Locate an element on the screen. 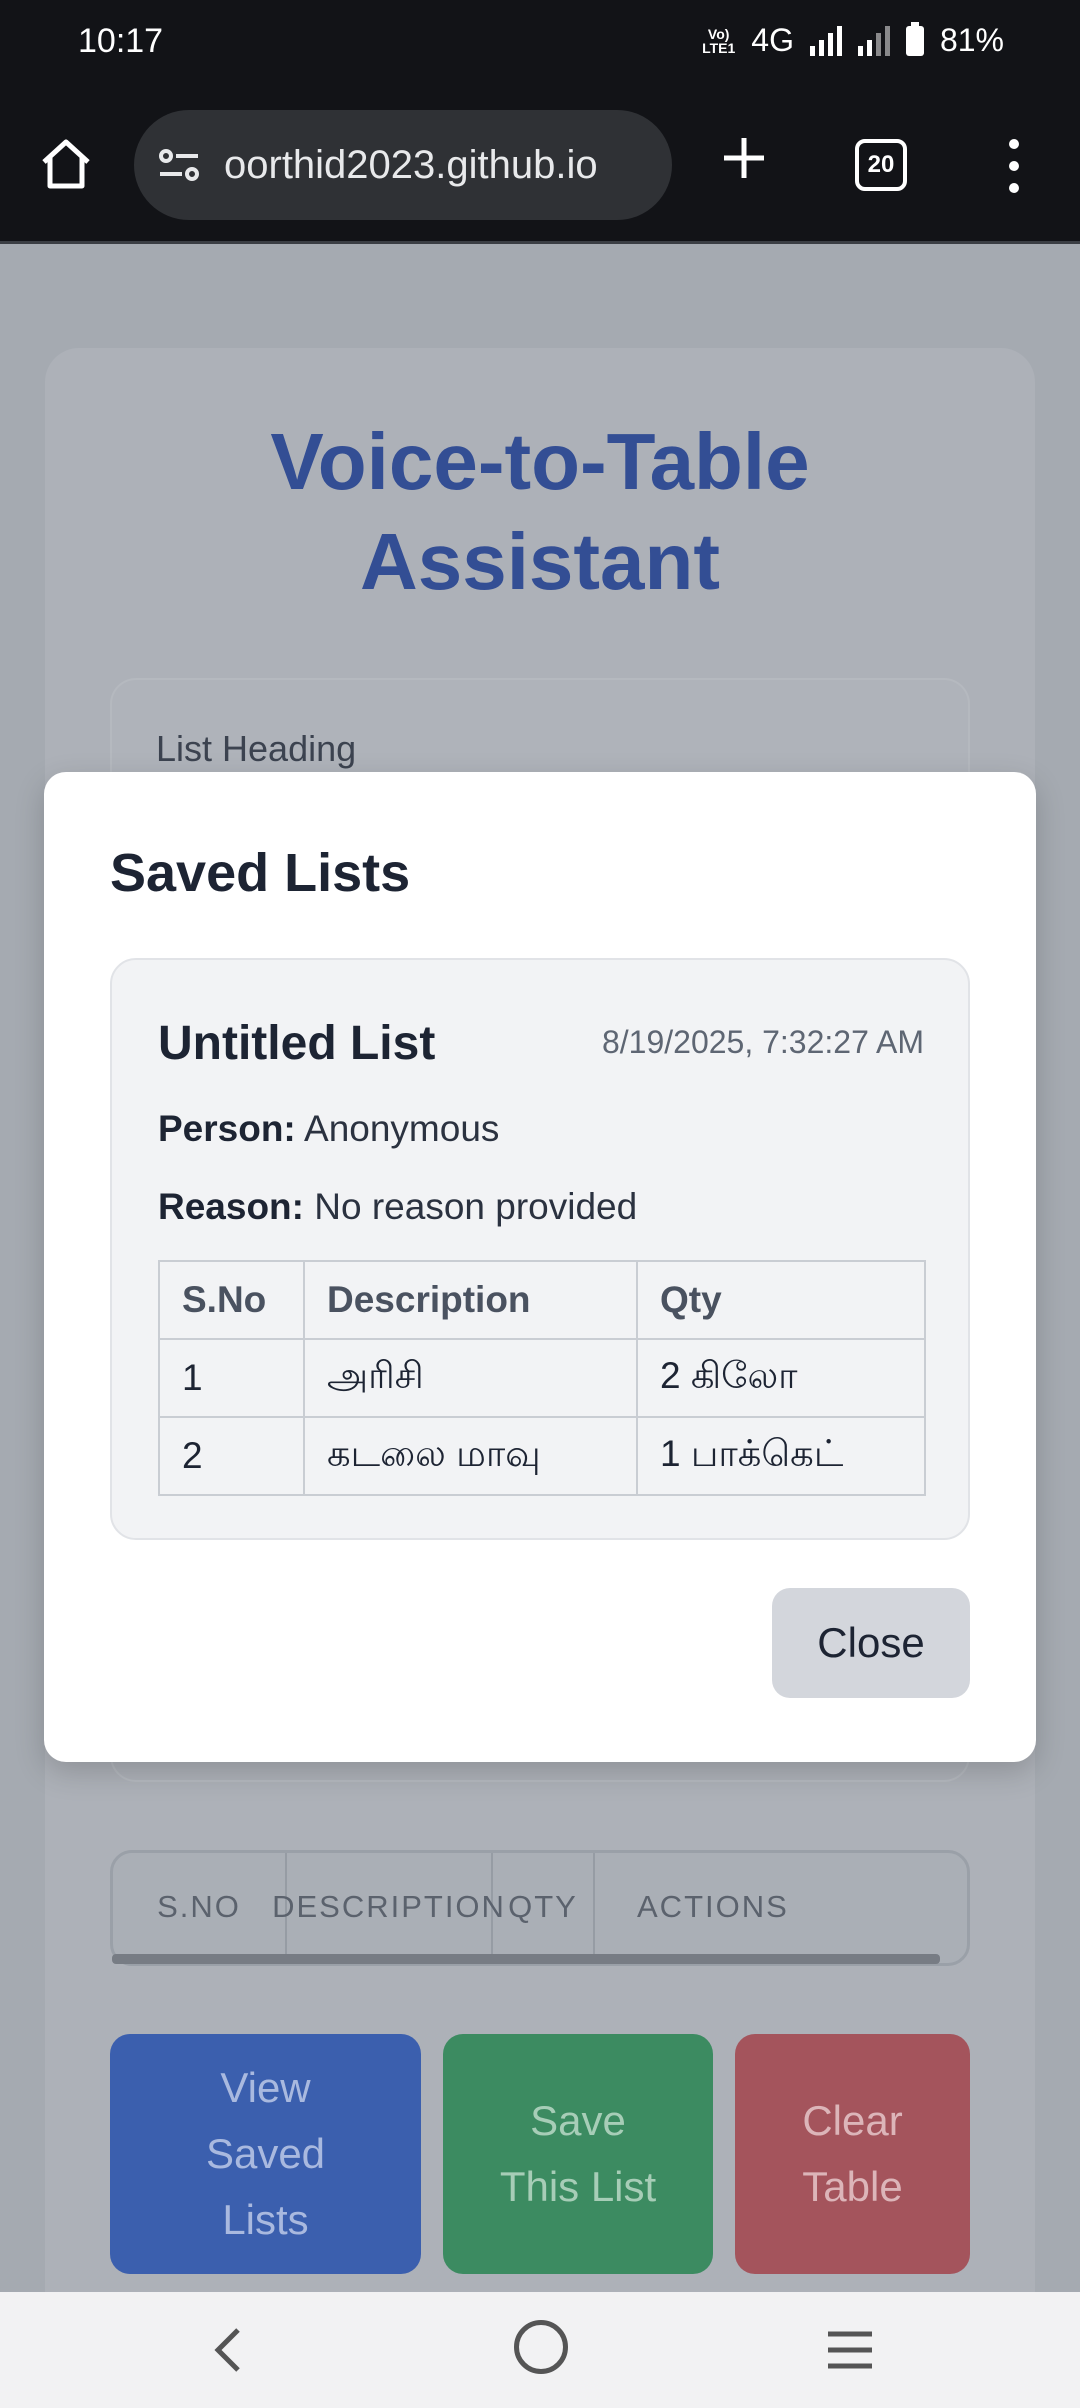 This screenshot has width=1080, height=2408. address-bar: oorthid2023.github.io is located at coordinates (403, 165).